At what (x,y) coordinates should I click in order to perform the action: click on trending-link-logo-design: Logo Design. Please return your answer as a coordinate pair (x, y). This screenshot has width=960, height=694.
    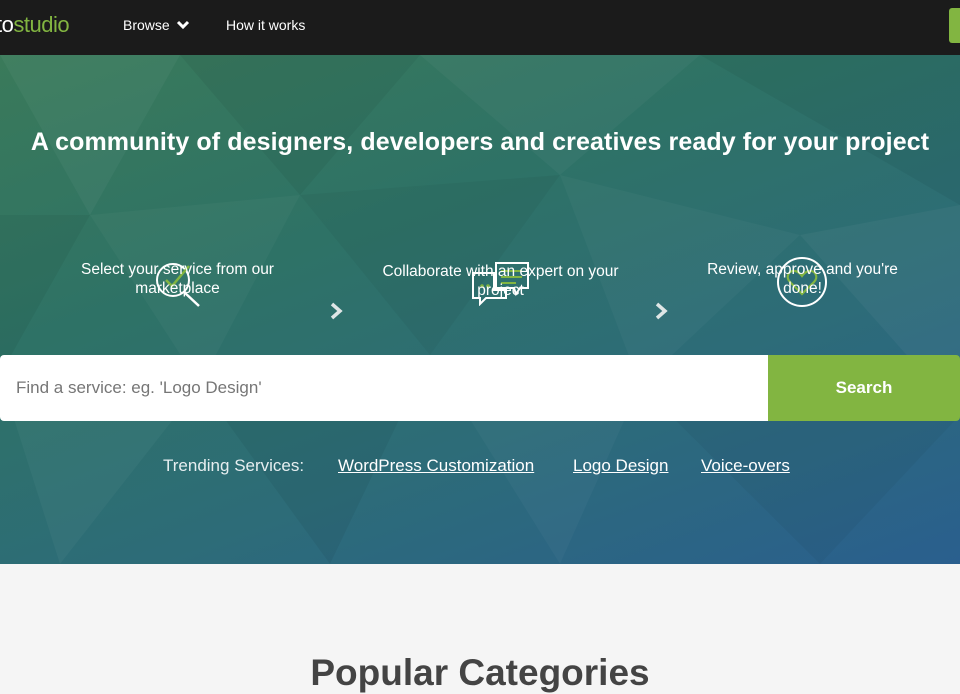
    Looking at the image, I should click on (620, 466).